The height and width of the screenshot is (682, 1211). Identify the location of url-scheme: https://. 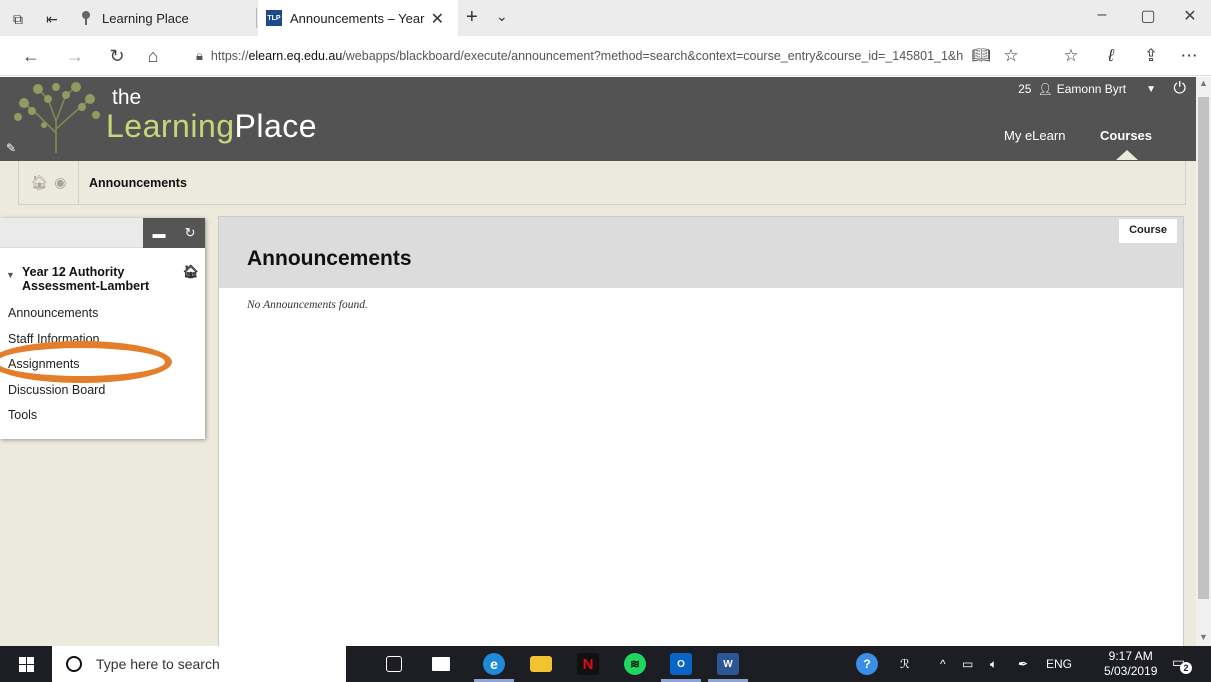
(229, 56).